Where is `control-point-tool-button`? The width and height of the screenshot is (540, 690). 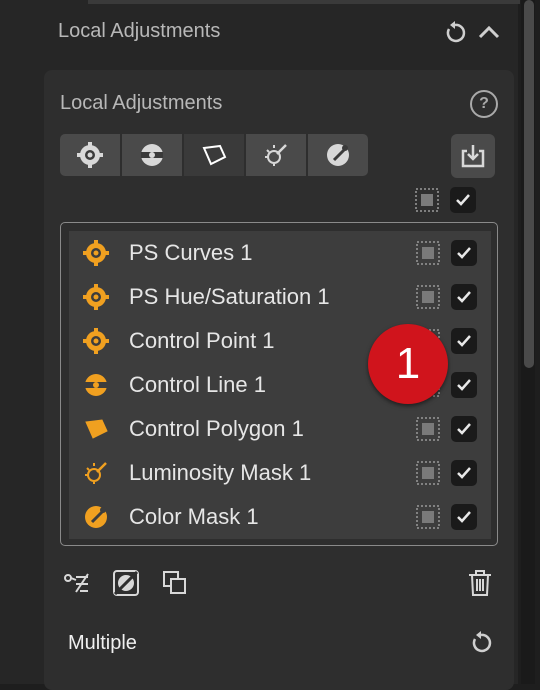 control-point-tool-button is located at coordinates (91, 155).